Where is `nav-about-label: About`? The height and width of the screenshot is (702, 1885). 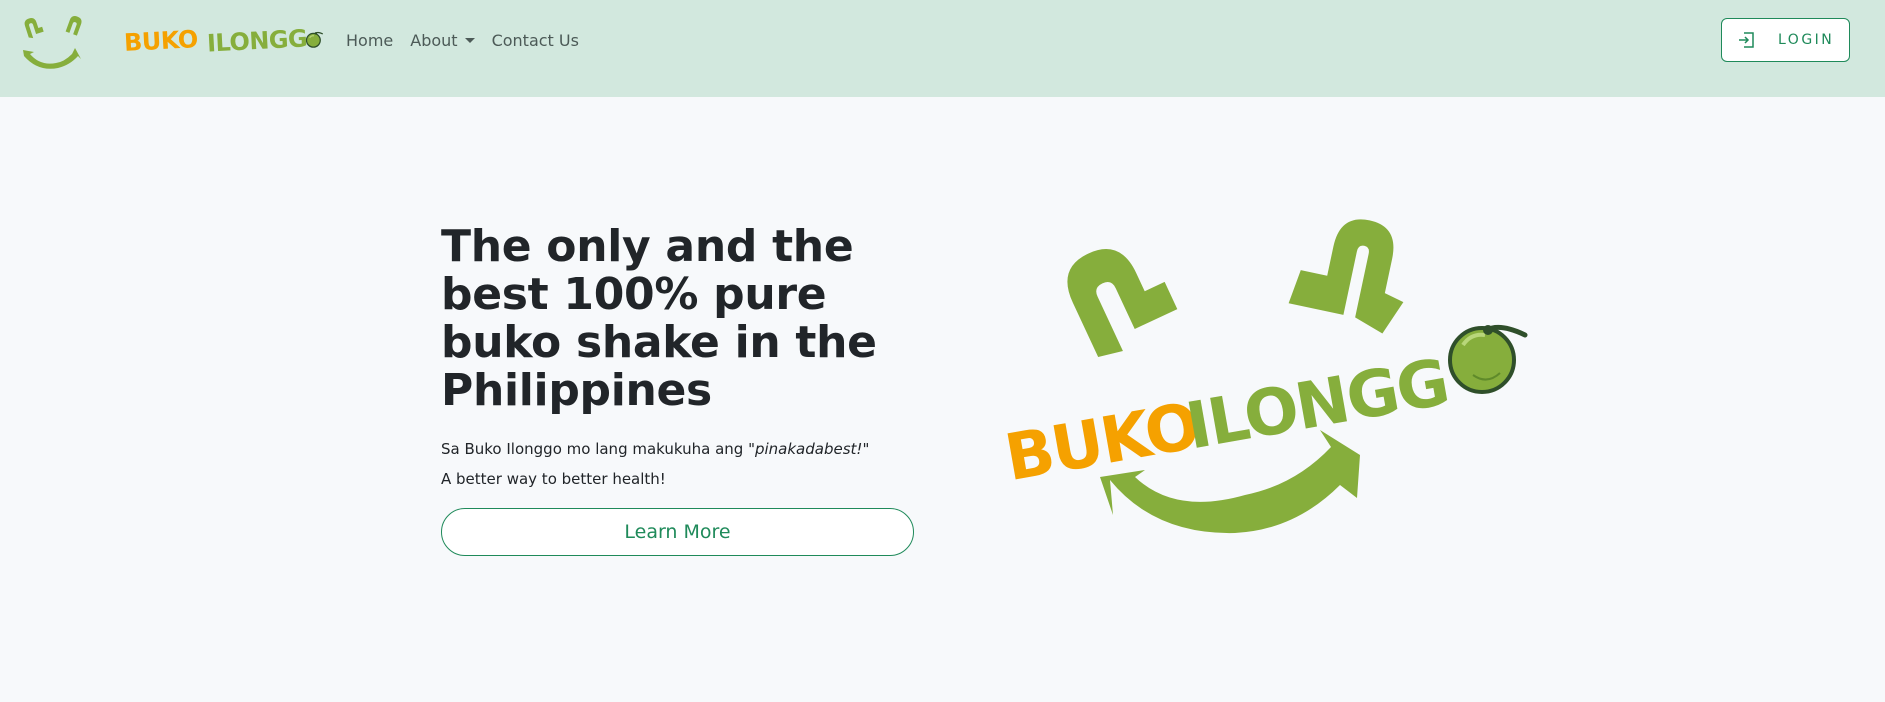
nav-about-label: About is located at coordinates (434, 40).